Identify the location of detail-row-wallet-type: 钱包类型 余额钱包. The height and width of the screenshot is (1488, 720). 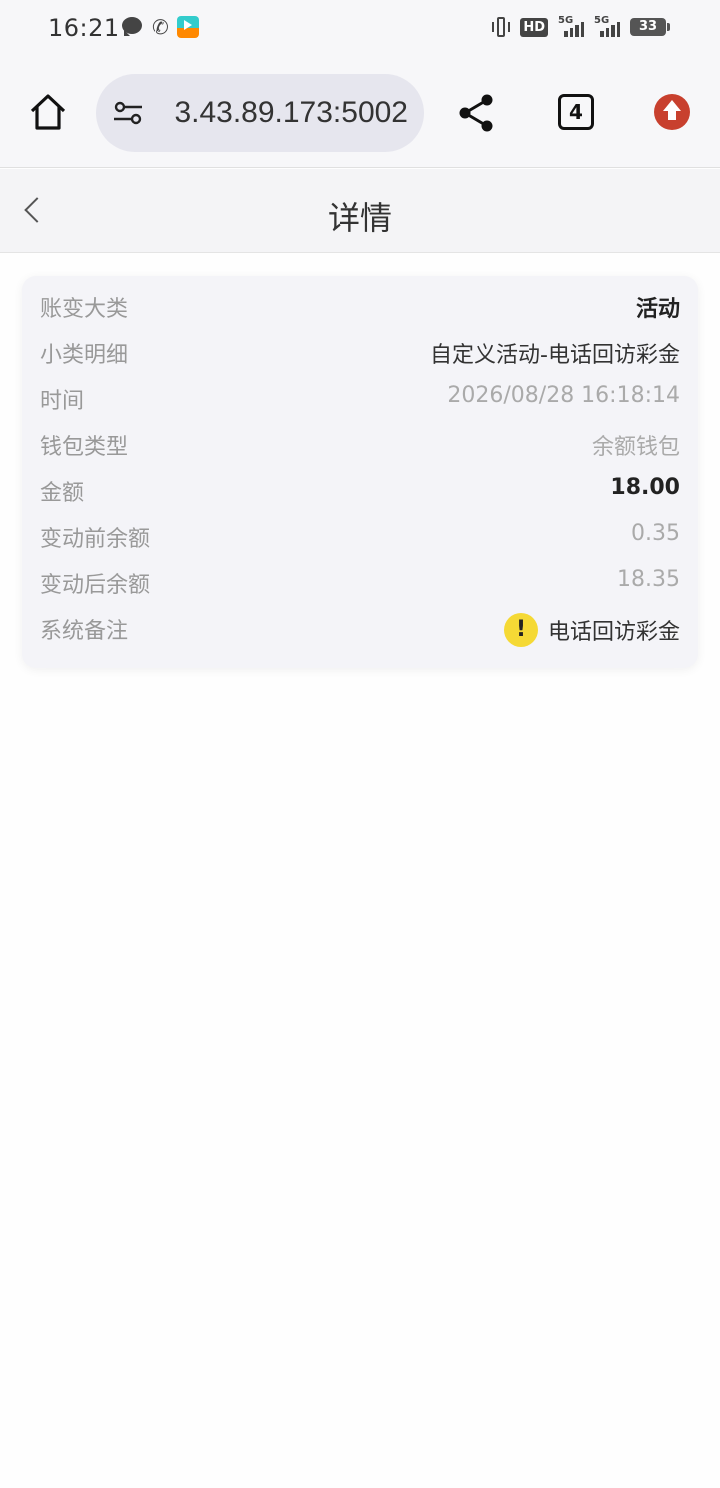
(360, 443).